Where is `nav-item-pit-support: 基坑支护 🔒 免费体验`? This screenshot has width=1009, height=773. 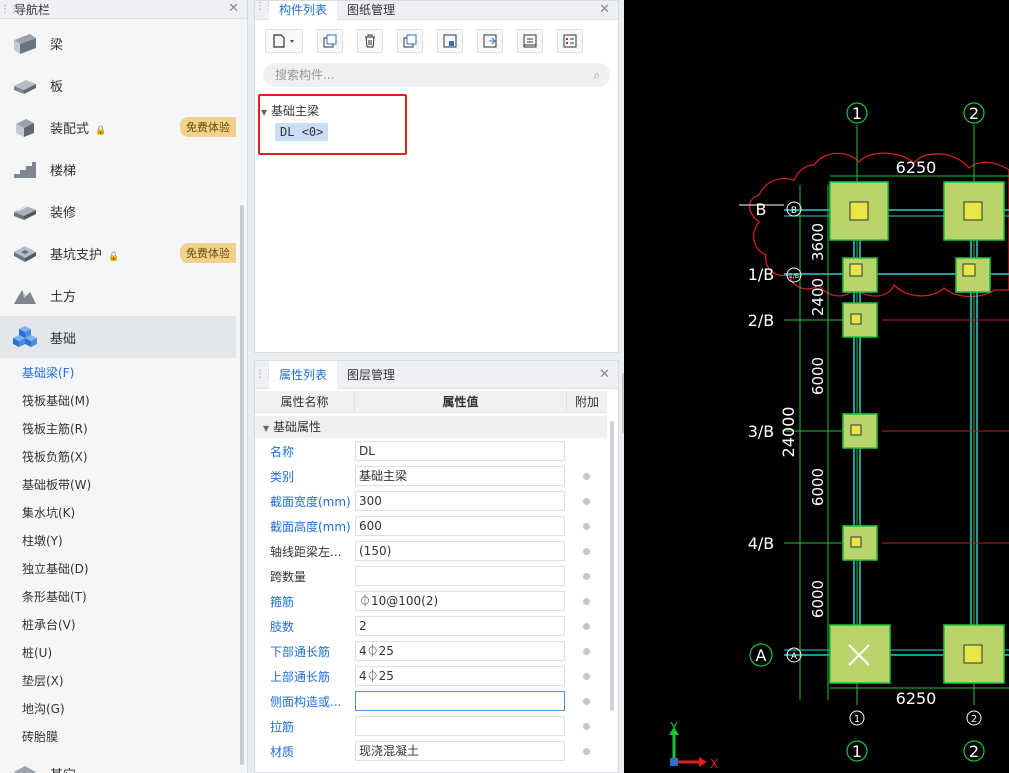
nav-item-pit-support: 基坑支护 🔒 免费体验 is located at coordinates (118, 253).